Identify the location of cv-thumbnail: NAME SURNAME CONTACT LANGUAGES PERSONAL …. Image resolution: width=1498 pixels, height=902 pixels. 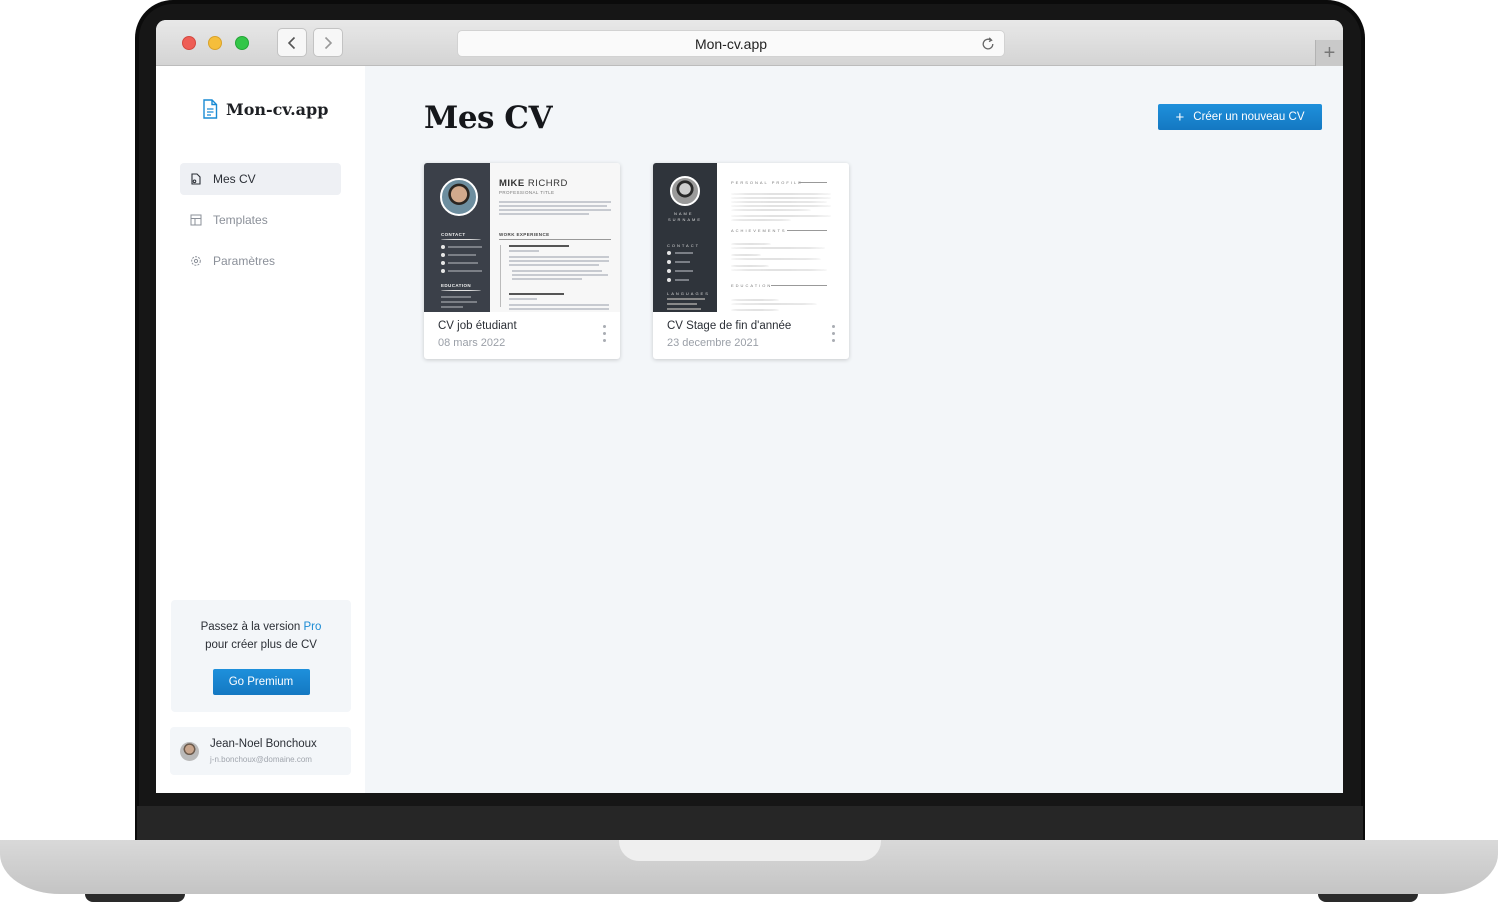
(751, 237).